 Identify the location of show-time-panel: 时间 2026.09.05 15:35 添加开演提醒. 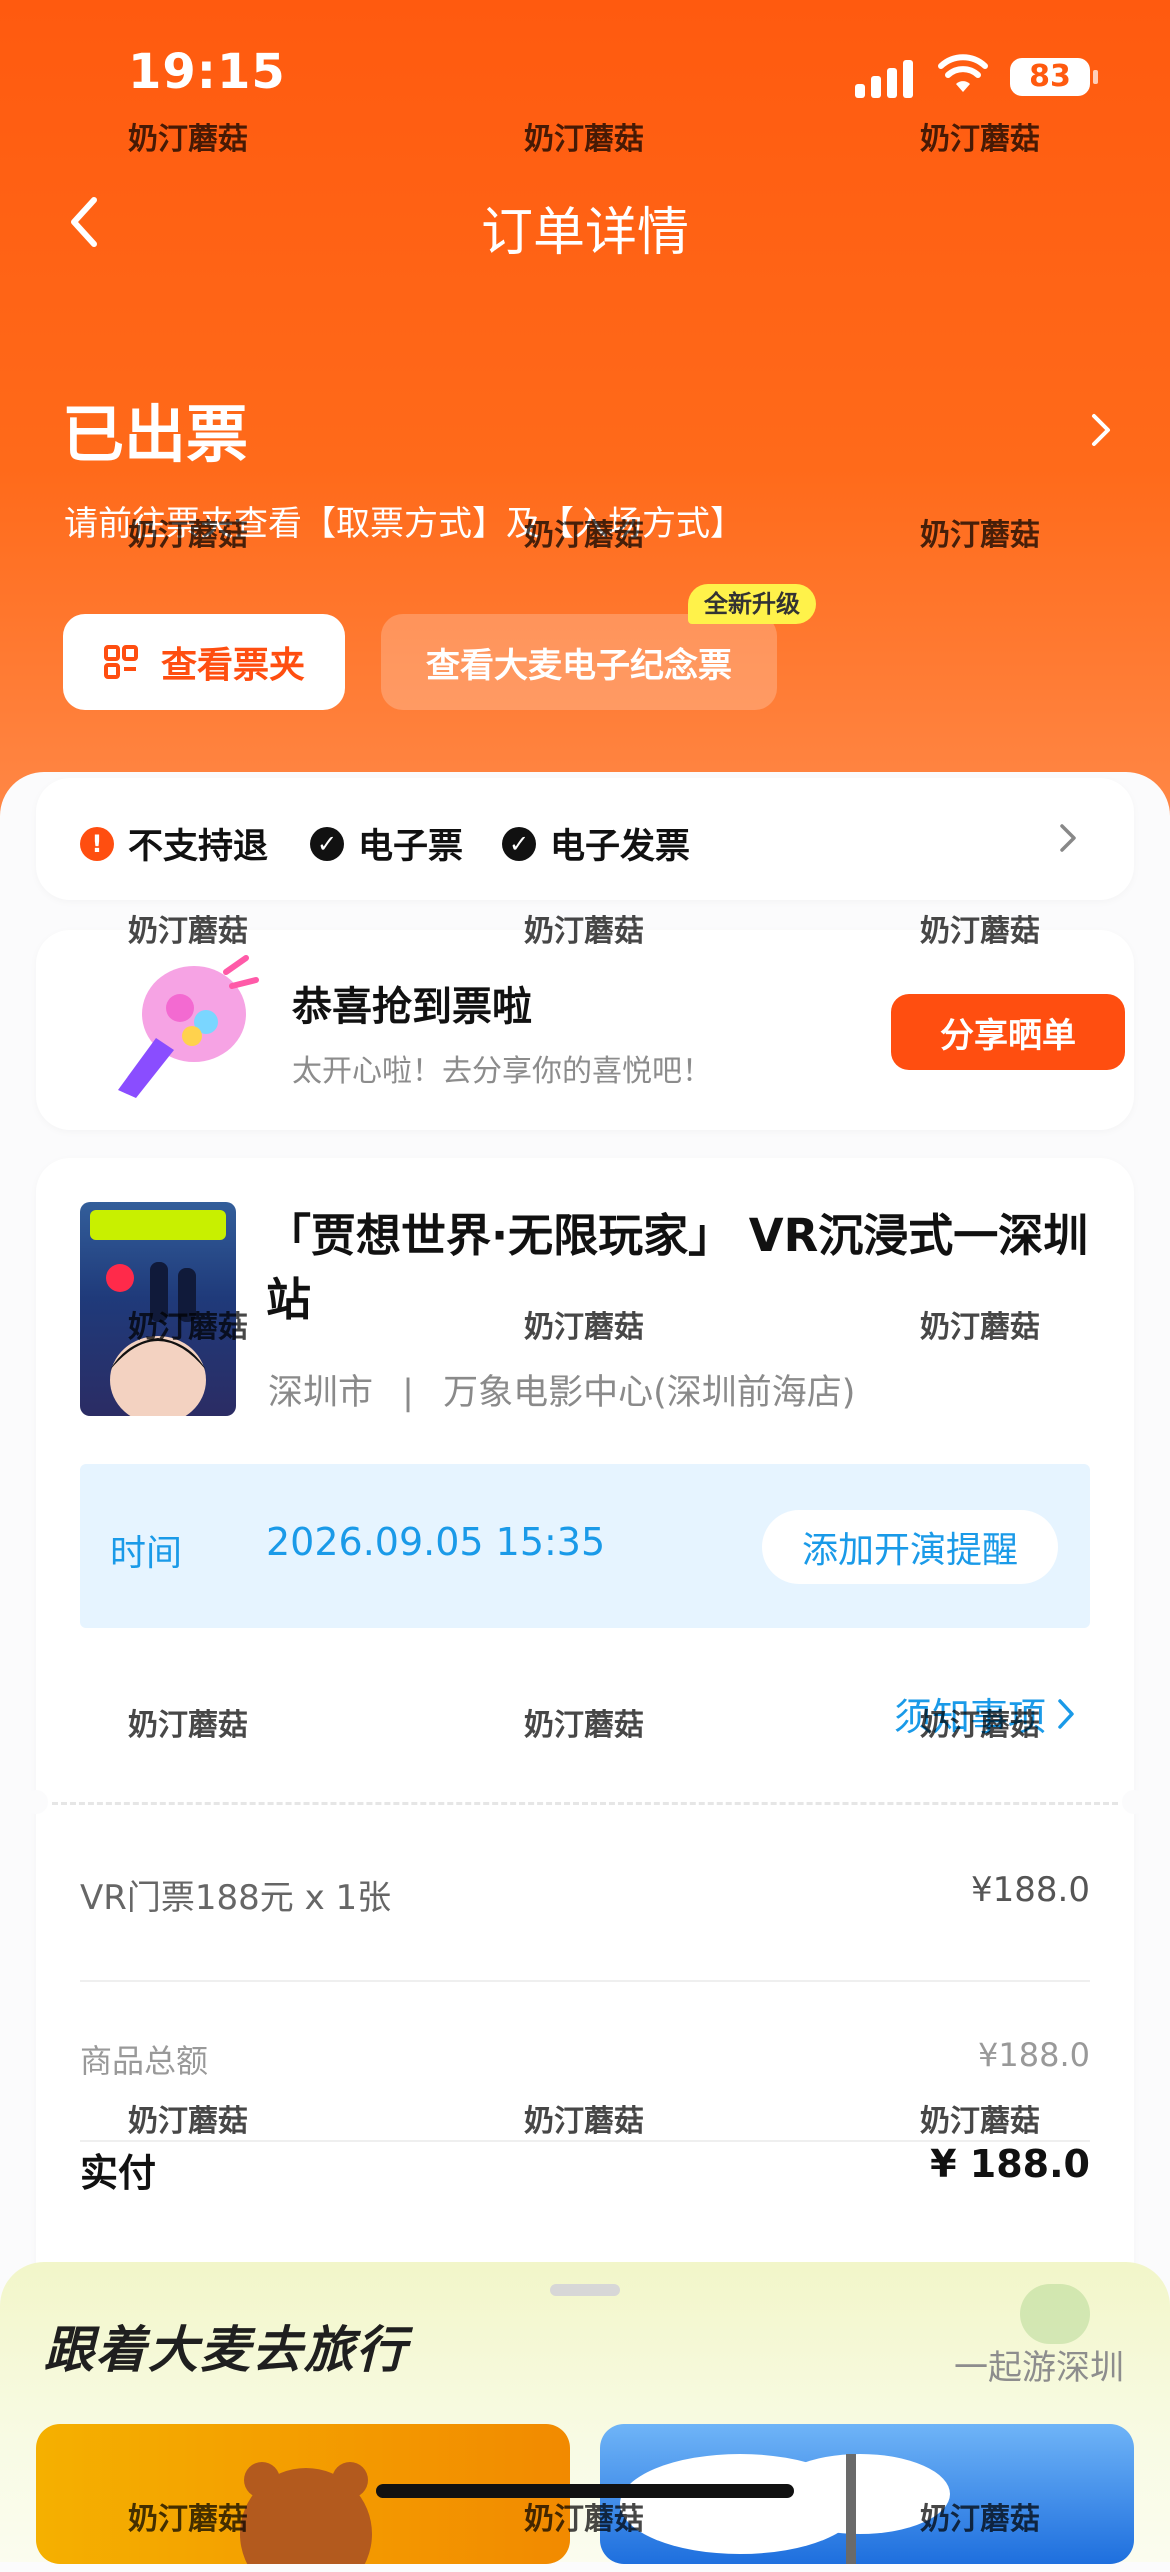
(585, 1546).